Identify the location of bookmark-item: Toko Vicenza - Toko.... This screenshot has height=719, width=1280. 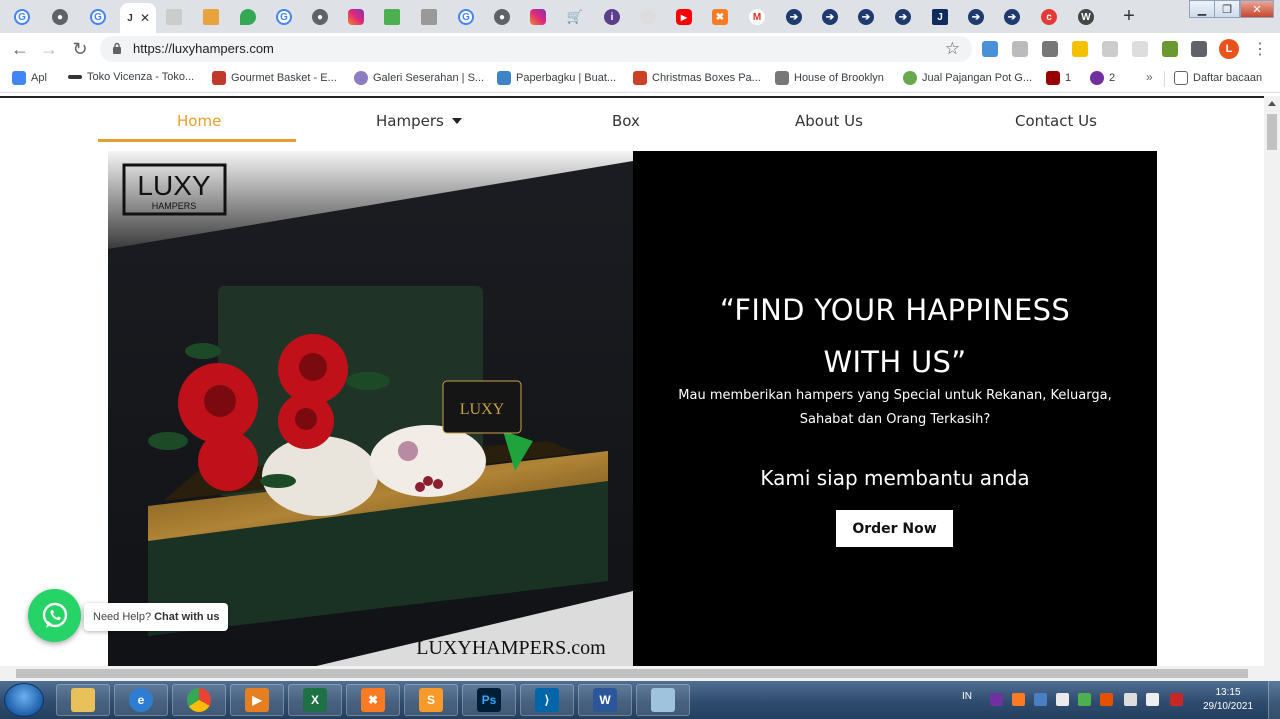
(131, 77).